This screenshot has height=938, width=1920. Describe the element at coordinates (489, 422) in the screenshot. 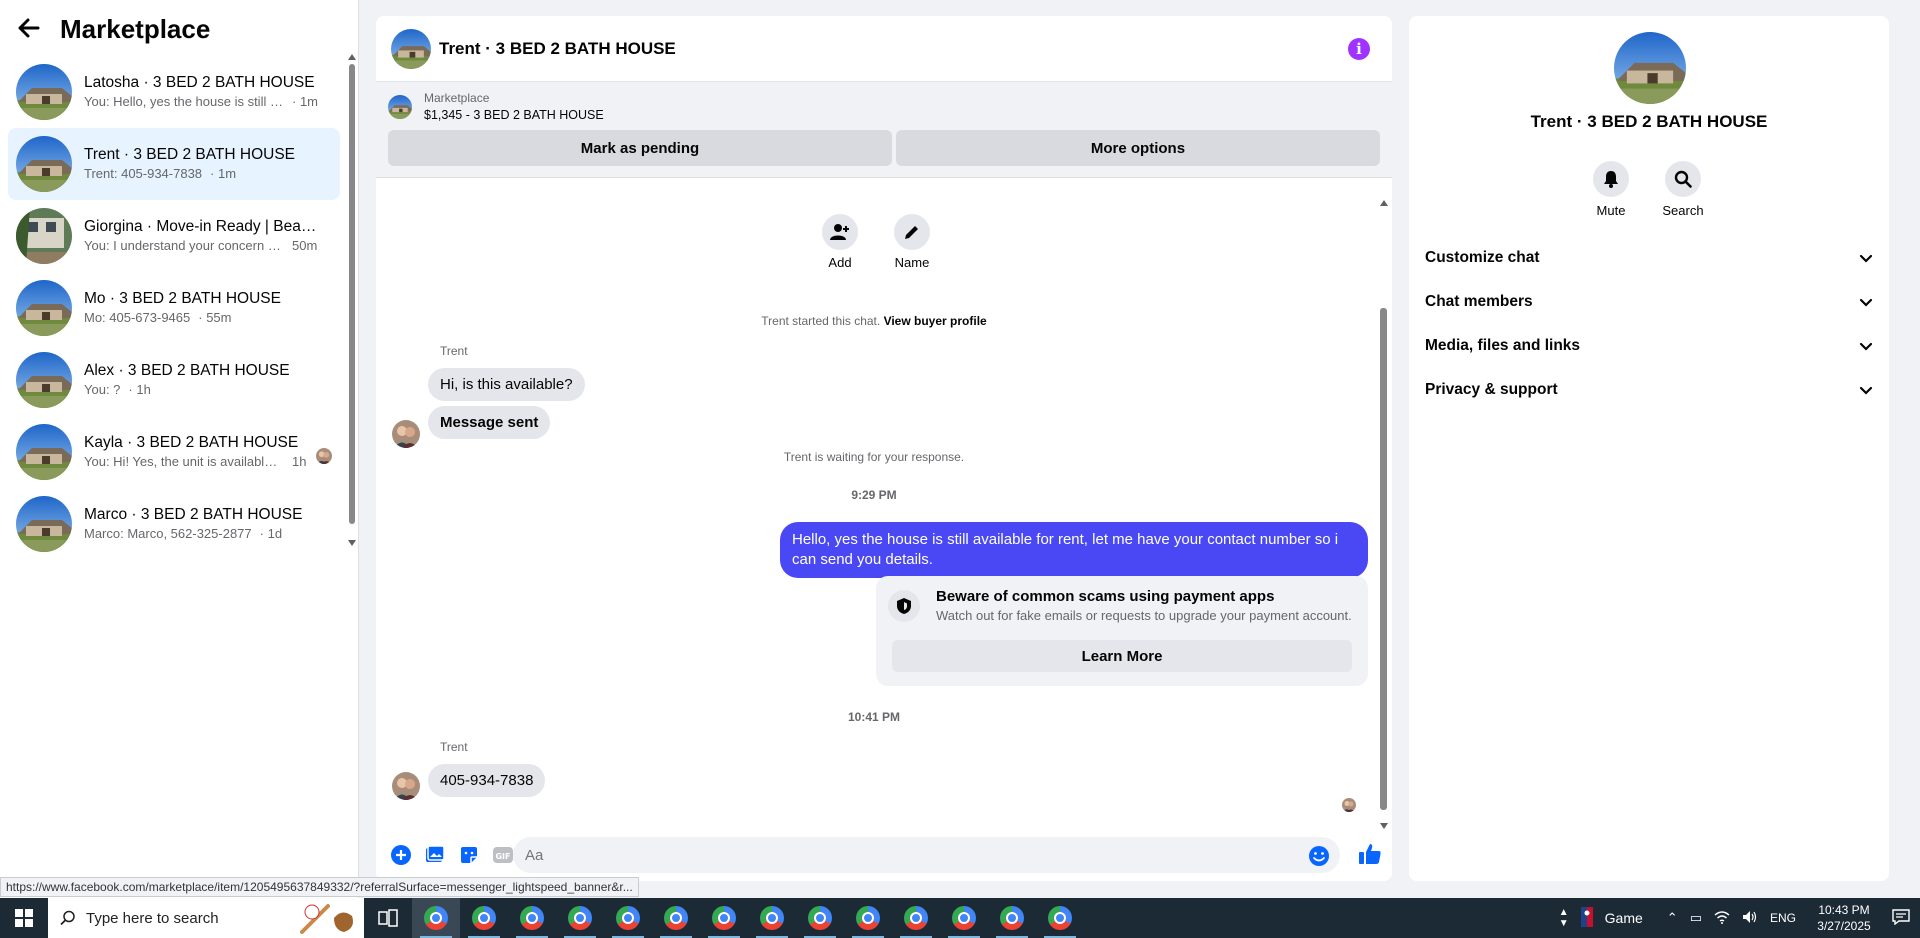

I see `incoming-message: Message sent` at that location.